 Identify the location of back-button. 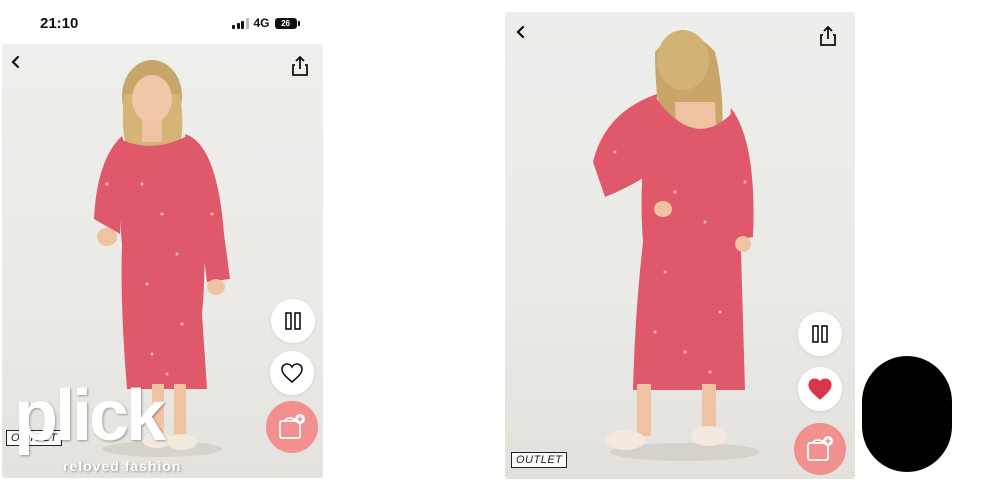
(16, 62).